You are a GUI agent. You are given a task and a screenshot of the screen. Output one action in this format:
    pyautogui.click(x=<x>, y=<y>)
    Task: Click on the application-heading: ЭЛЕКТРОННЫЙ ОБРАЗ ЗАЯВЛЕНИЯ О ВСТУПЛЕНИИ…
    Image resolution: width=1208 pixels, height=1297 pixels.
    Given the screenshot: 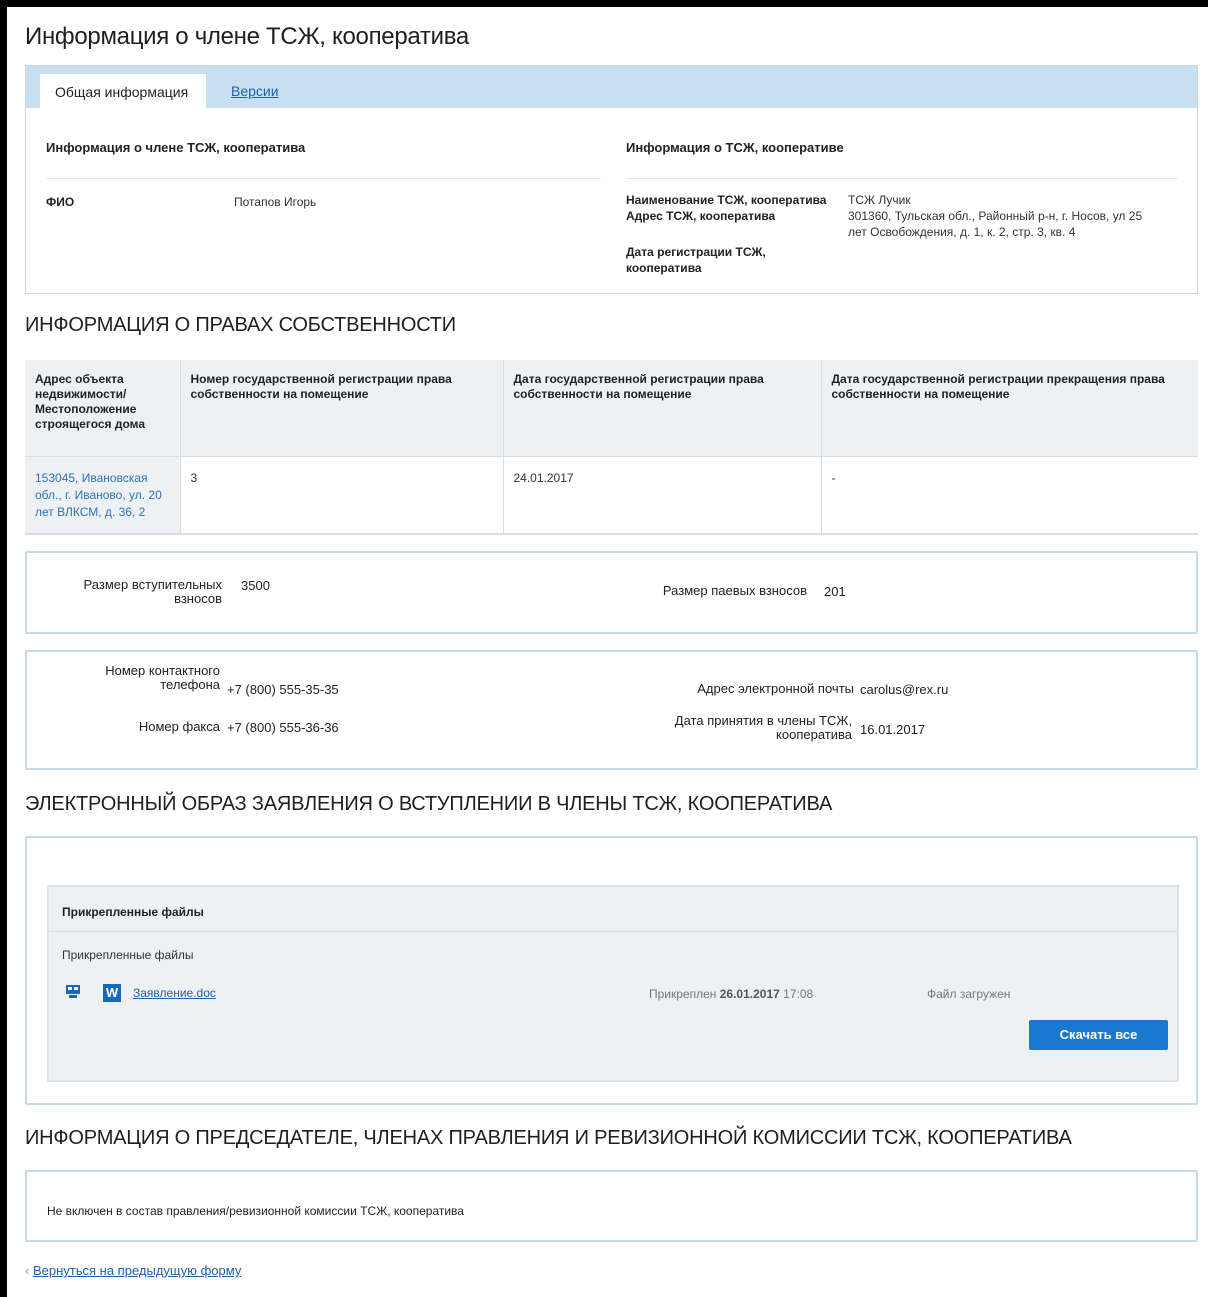 What is the action you would take?
    pyautogui.click(x=429, y=804)
    